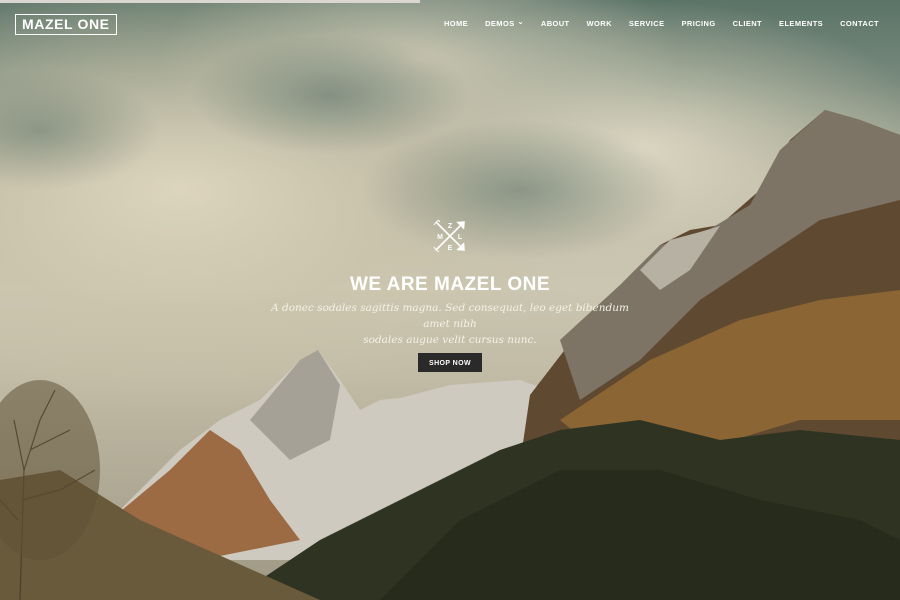 The height and width of the screenshot is (600, 900). What do you see at coordinates (456, 24) in the screenshot?
I see `nav-home: HOME` at bounding box center [456, 24].